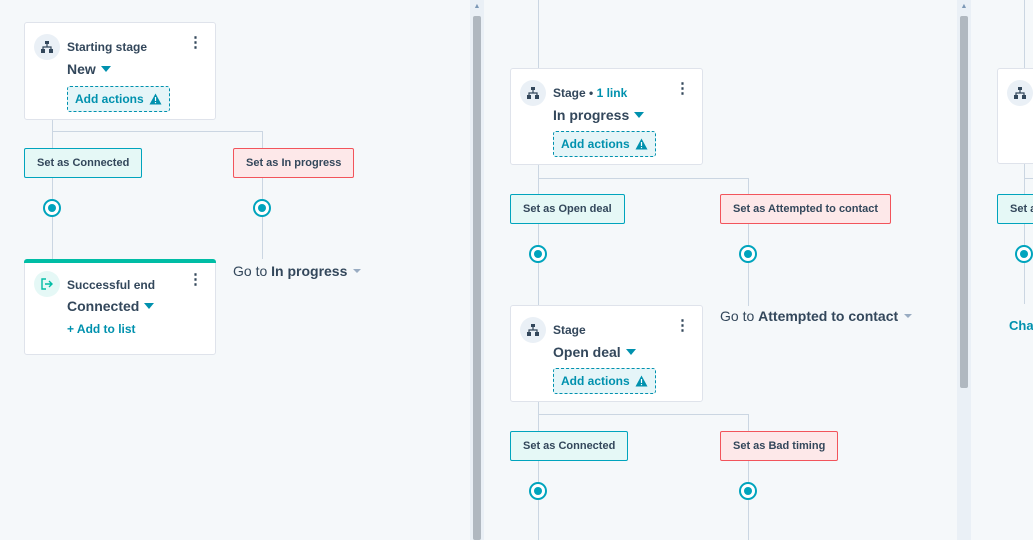  I want to click on branch-set-as-attempted-to-contact: Set as Attempted to contact, so click(806, 209).